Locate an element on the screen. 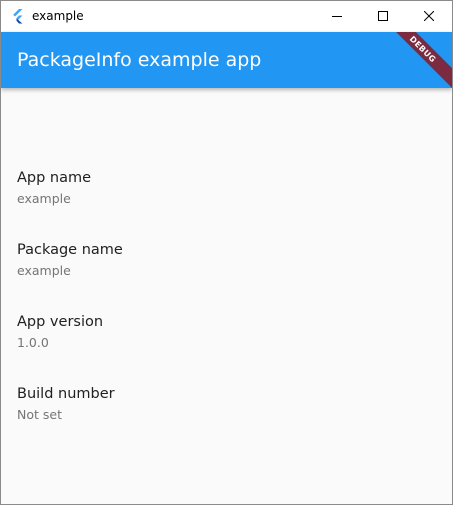 The height and width of the screenshot is (505, 453). maximize-button is located at coordinates (383, 16).